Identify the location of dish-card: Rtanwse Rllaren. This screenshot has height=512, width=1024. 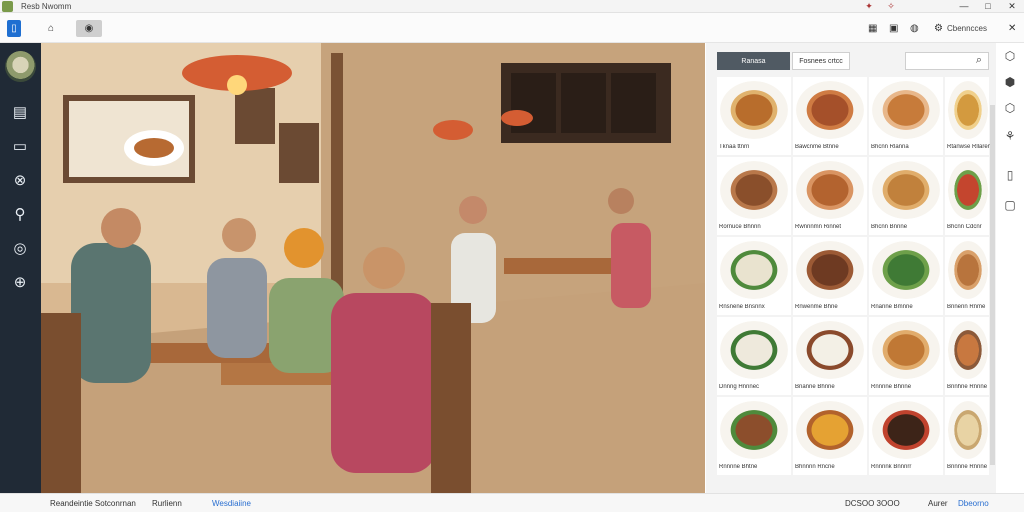
(968, 116).